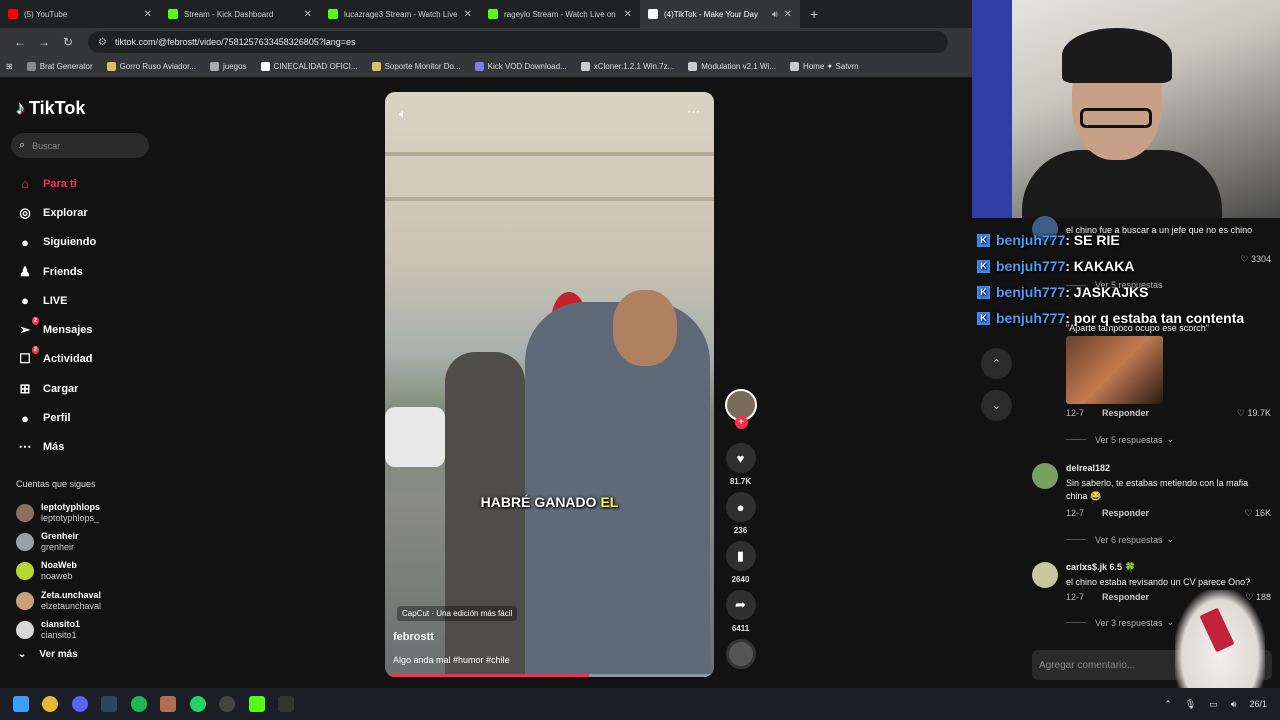 The height and width of the screenshot is (720, 1280). I want to click on bookmark-icon: ▮, so click(740, 556).